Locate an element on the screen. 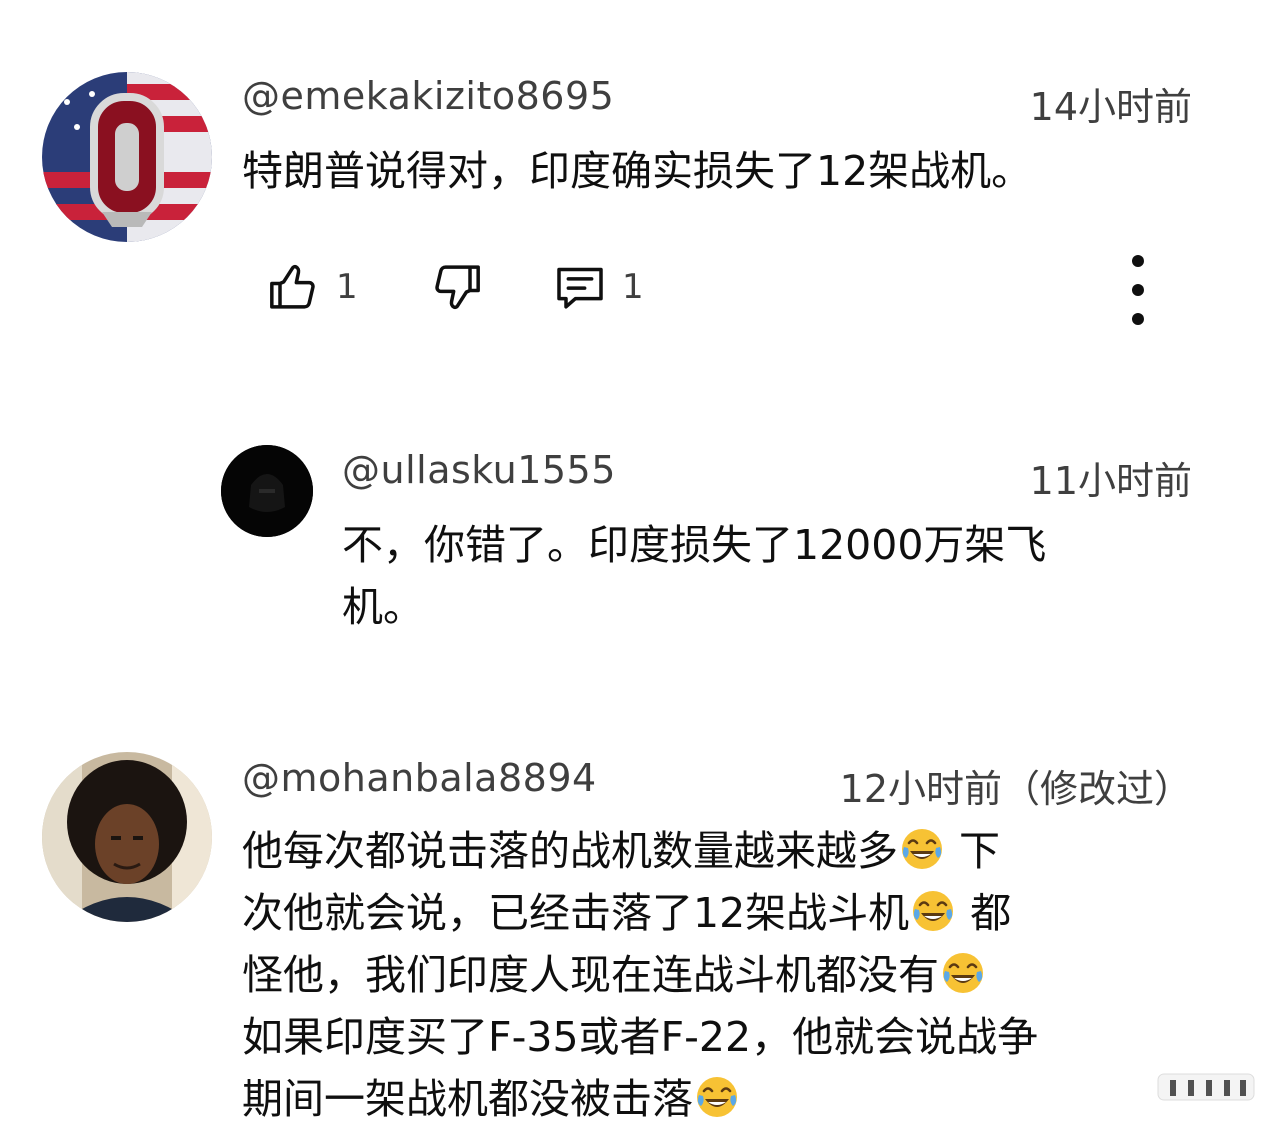 This screenshot has width=1280, height=1134. like-count: 1 is located at coordinates (347, 287).